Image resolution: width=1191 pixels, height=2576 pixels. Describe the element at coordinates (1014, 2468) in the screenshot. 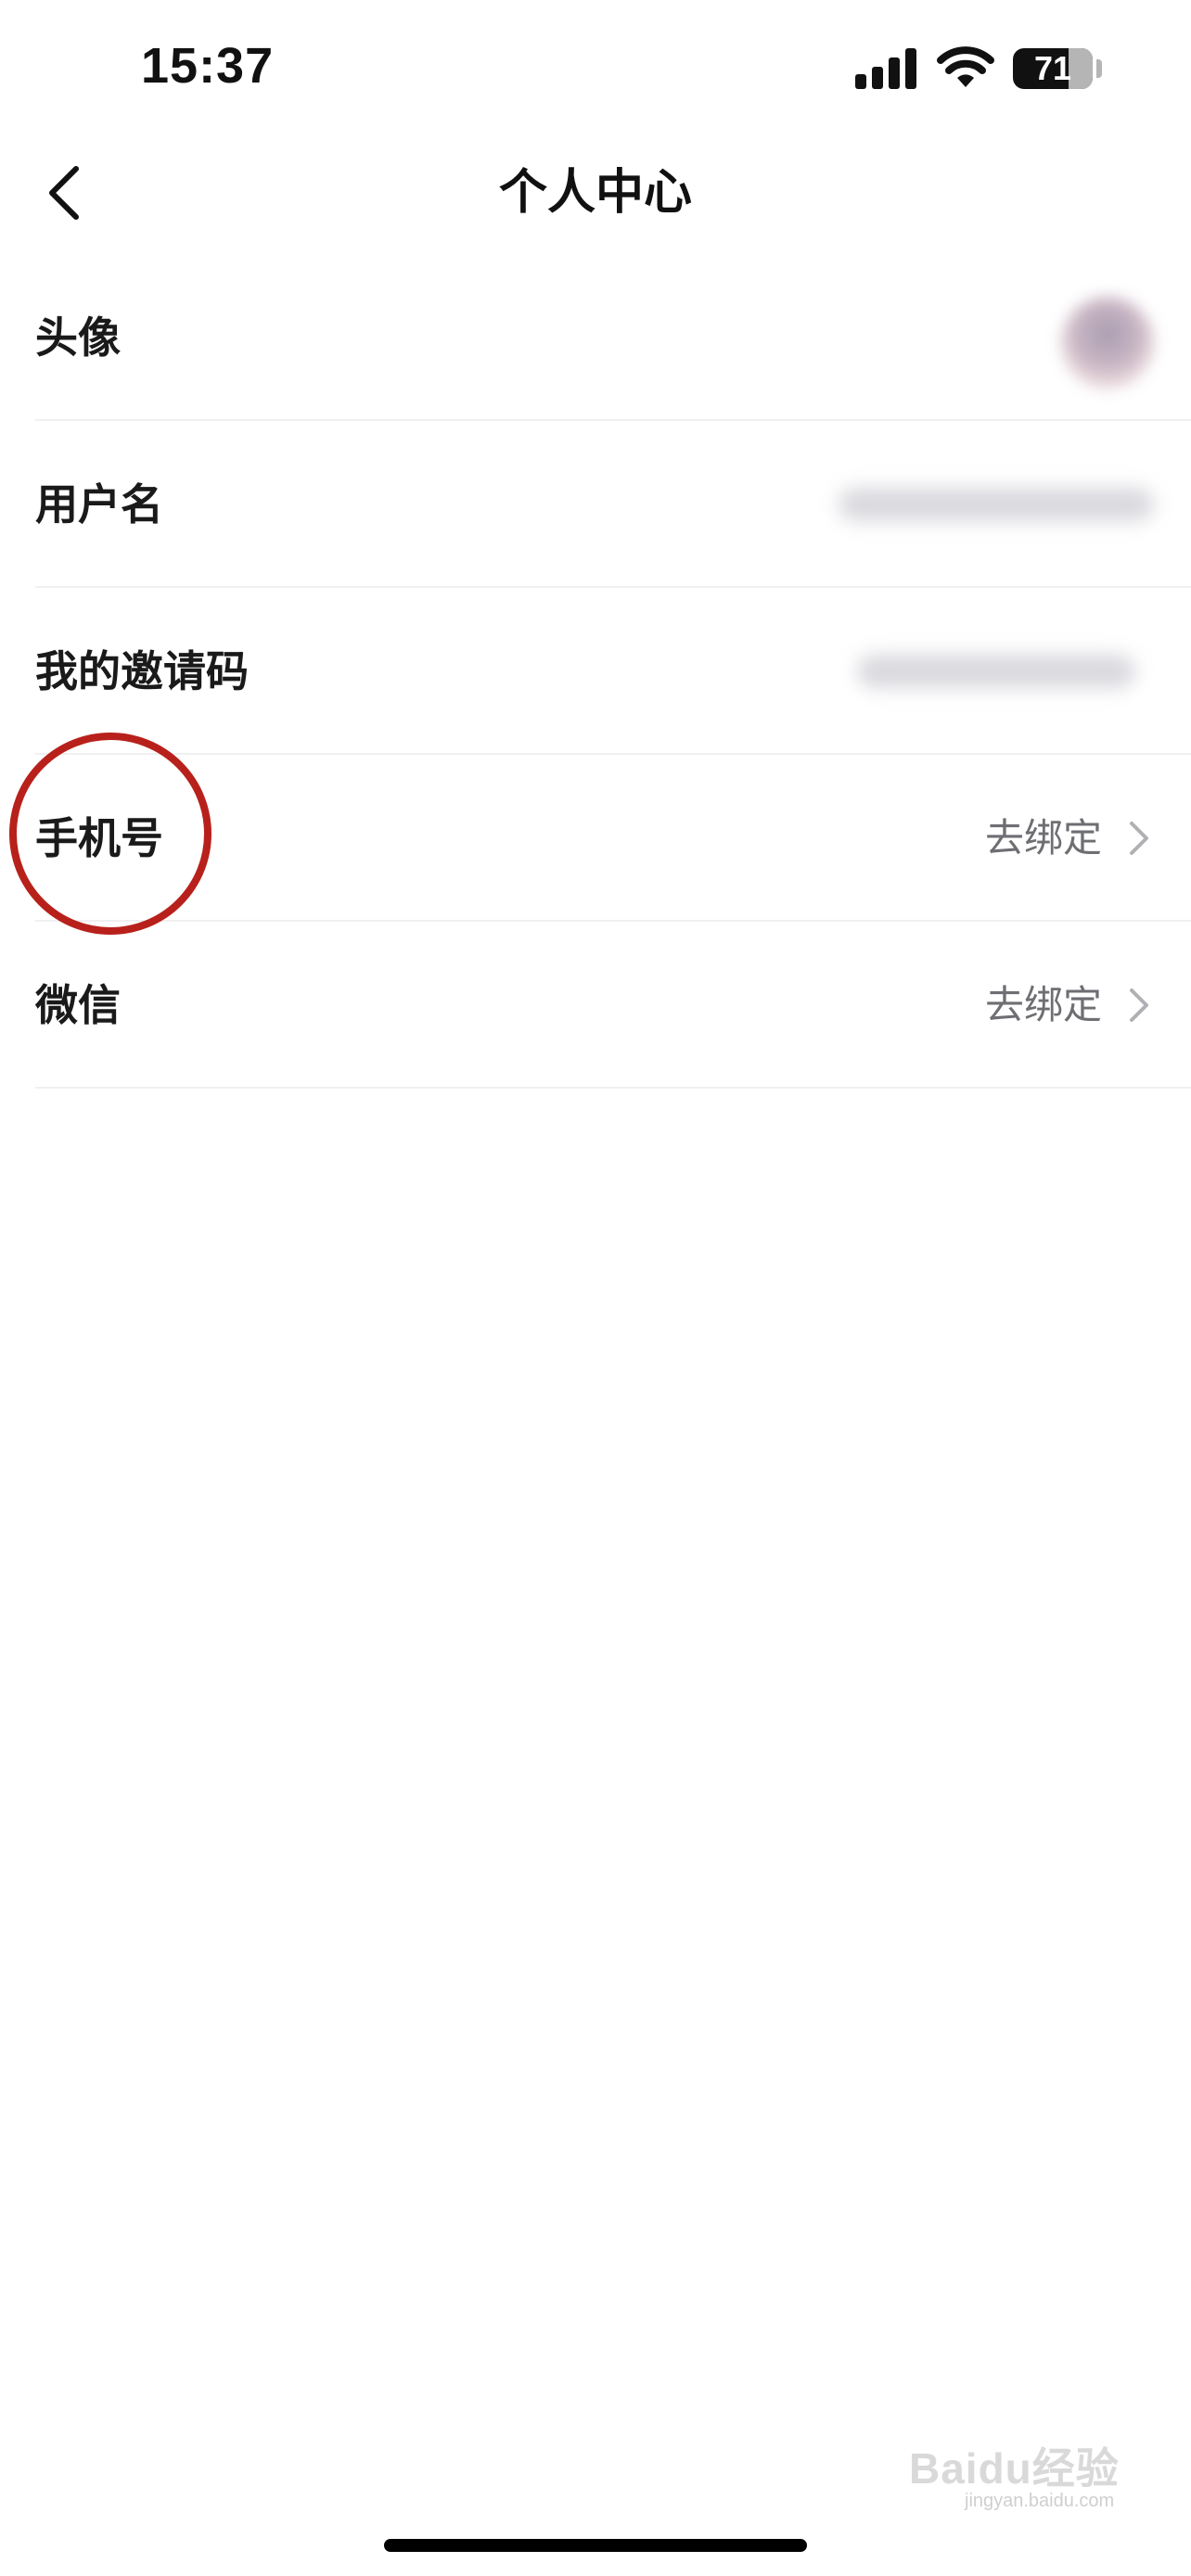

I see `baidu-watermark: Baidu经验` at that location.